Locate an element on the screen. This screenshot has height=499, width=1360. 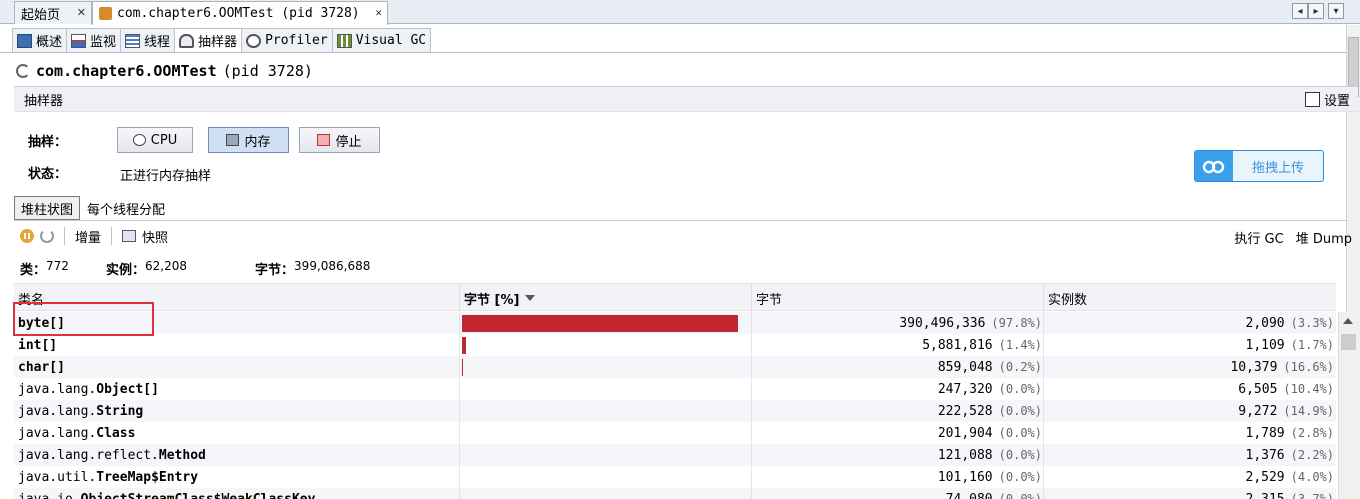
classes-label: 类： is located at coordinates (33, 270).